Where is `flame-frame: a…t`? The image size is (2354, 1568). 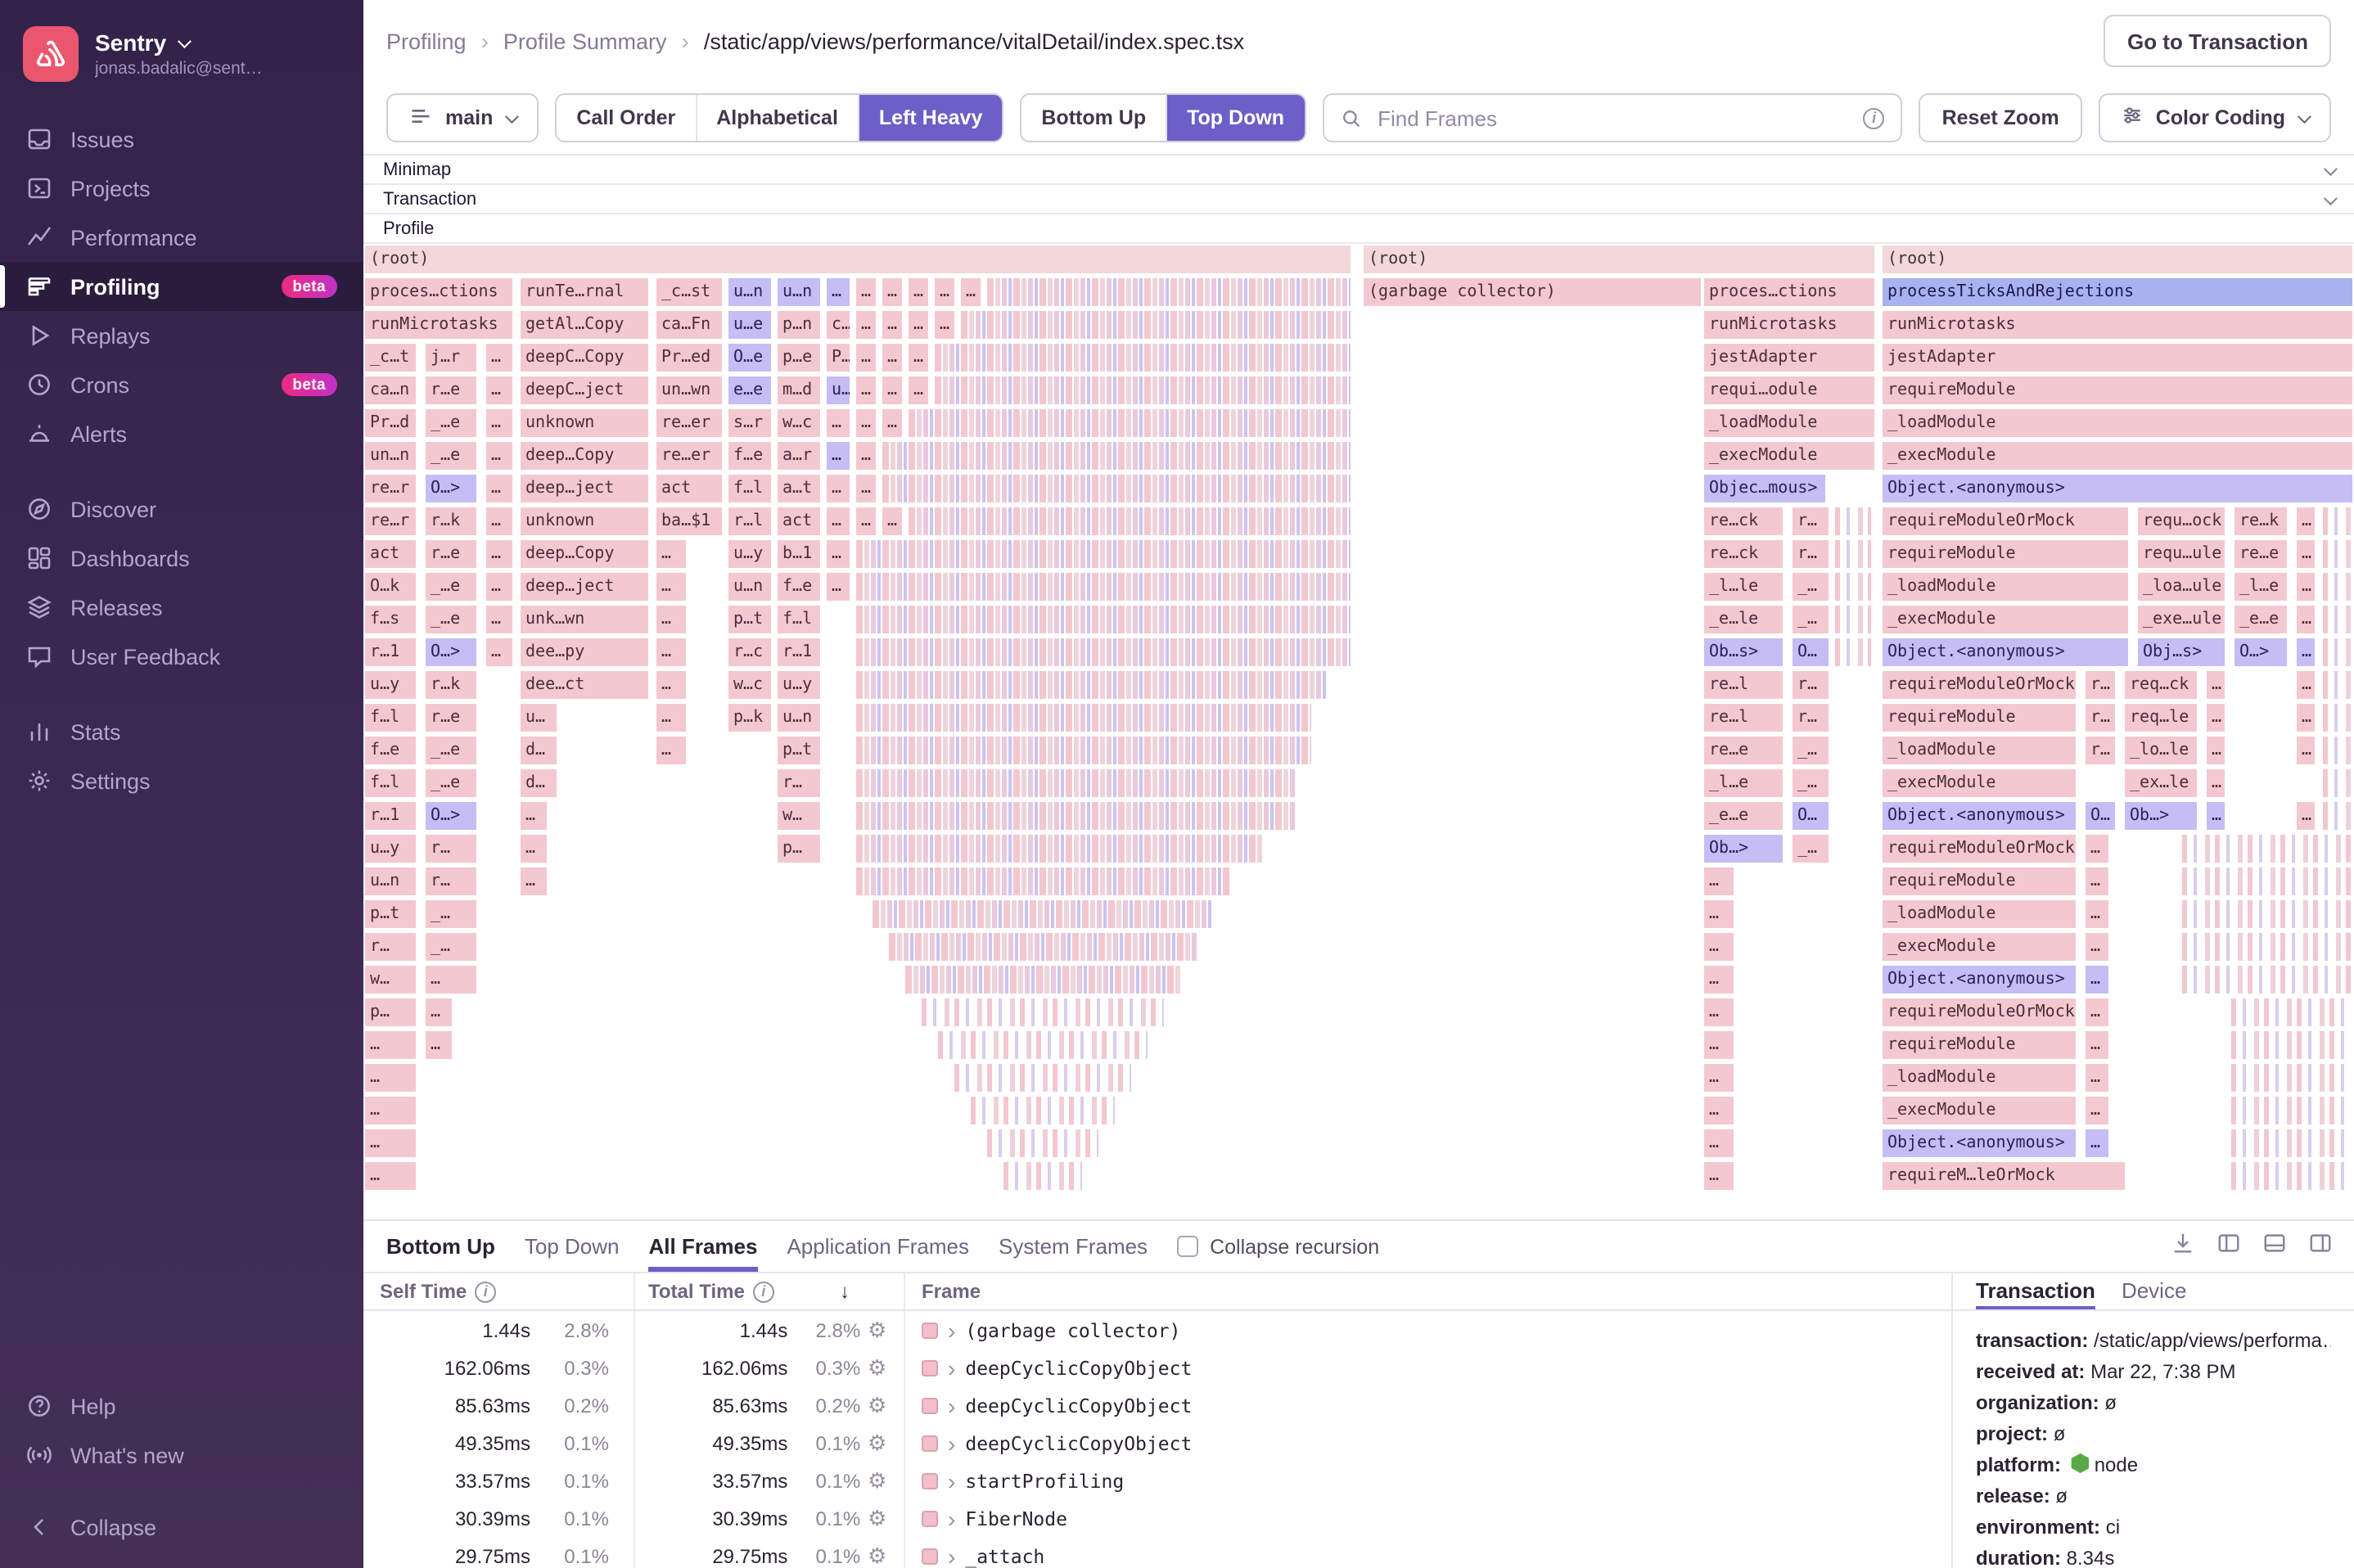
flame-frame: a…t is located at coordinates (799, 488).